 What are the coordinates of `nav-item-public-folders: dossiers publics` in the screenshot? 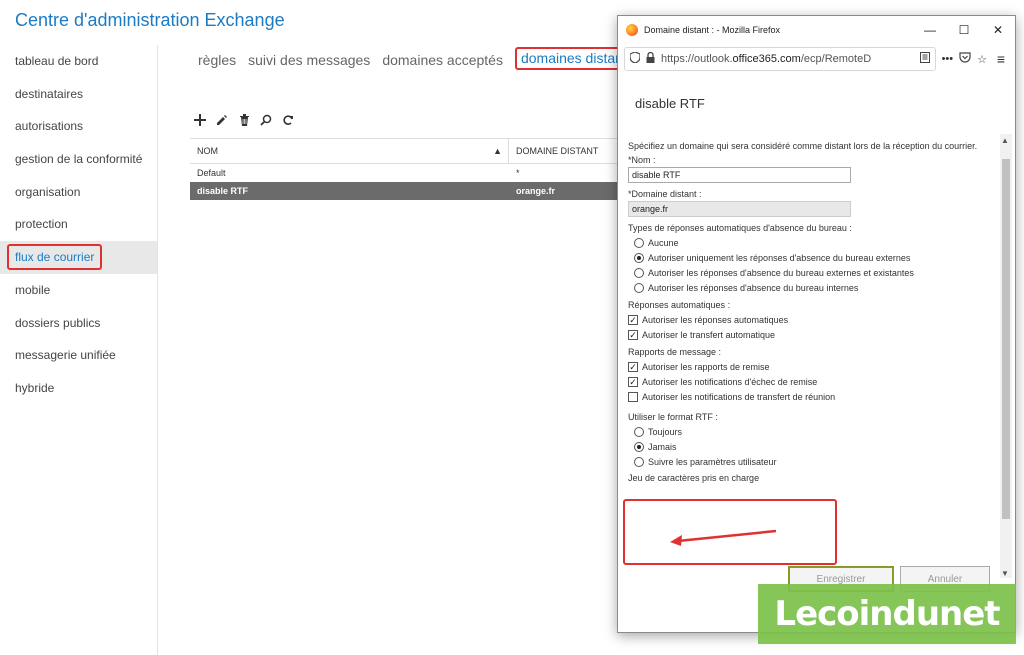 It's located at (78, 323).